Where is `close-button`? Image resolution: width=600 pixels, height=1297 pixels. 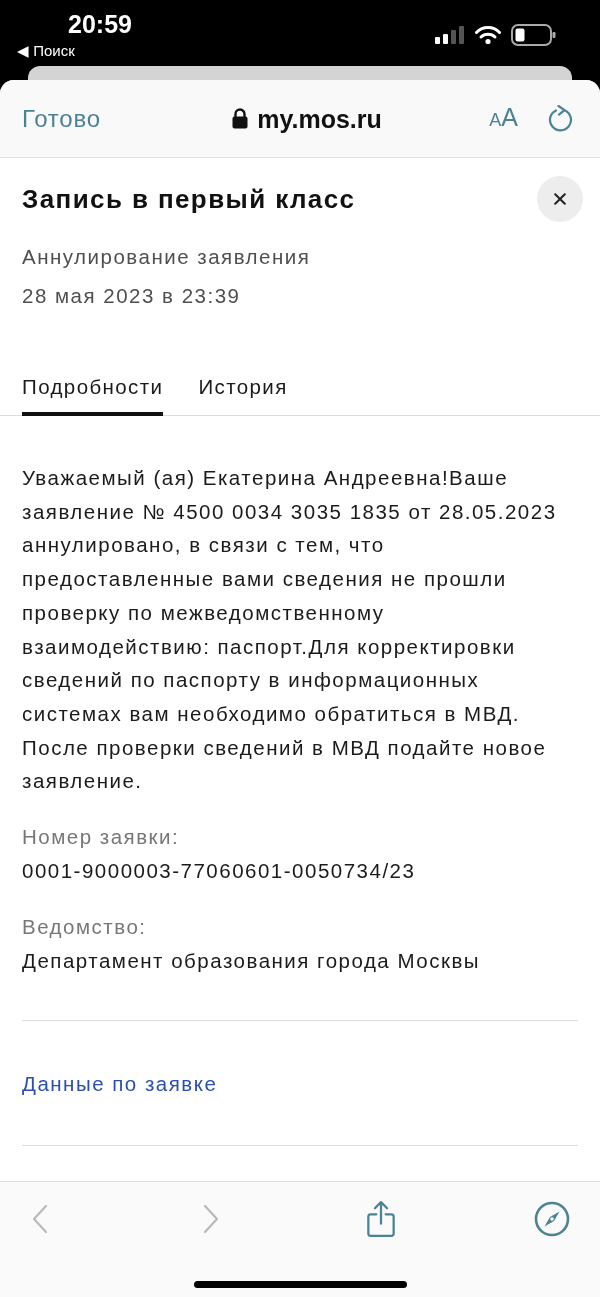
close-button is located at coordinates (560, 199).